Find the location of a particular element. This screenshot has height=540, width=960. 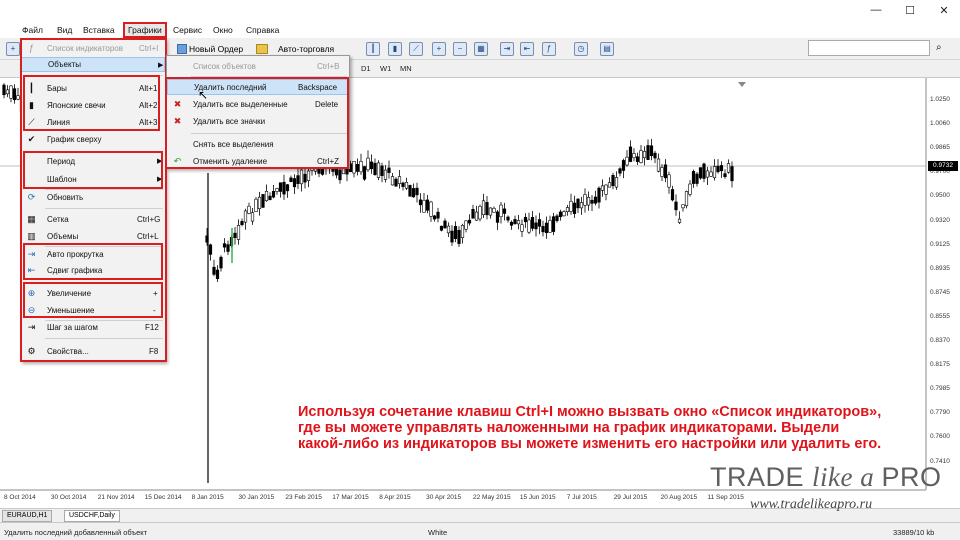

date-tick-label: 7 Jul 2015 is located at coordinates (581, 497).